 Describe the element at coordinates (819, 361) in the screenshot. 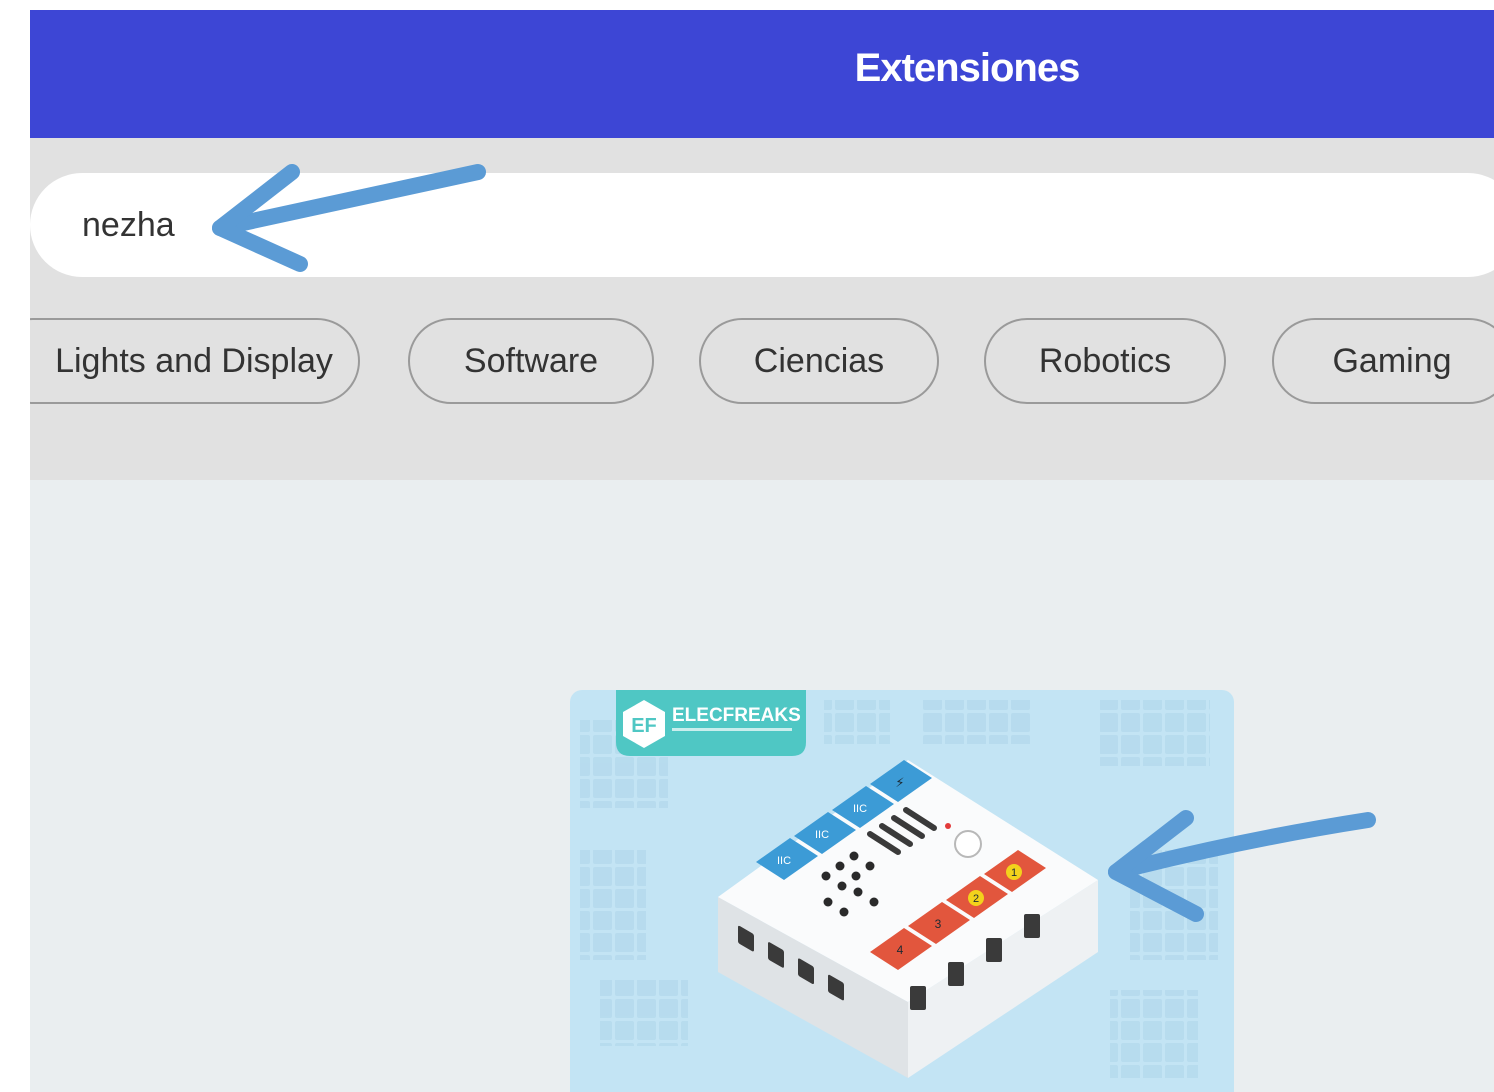

I see `category-chip-ciencias: Ciencias` at that location.